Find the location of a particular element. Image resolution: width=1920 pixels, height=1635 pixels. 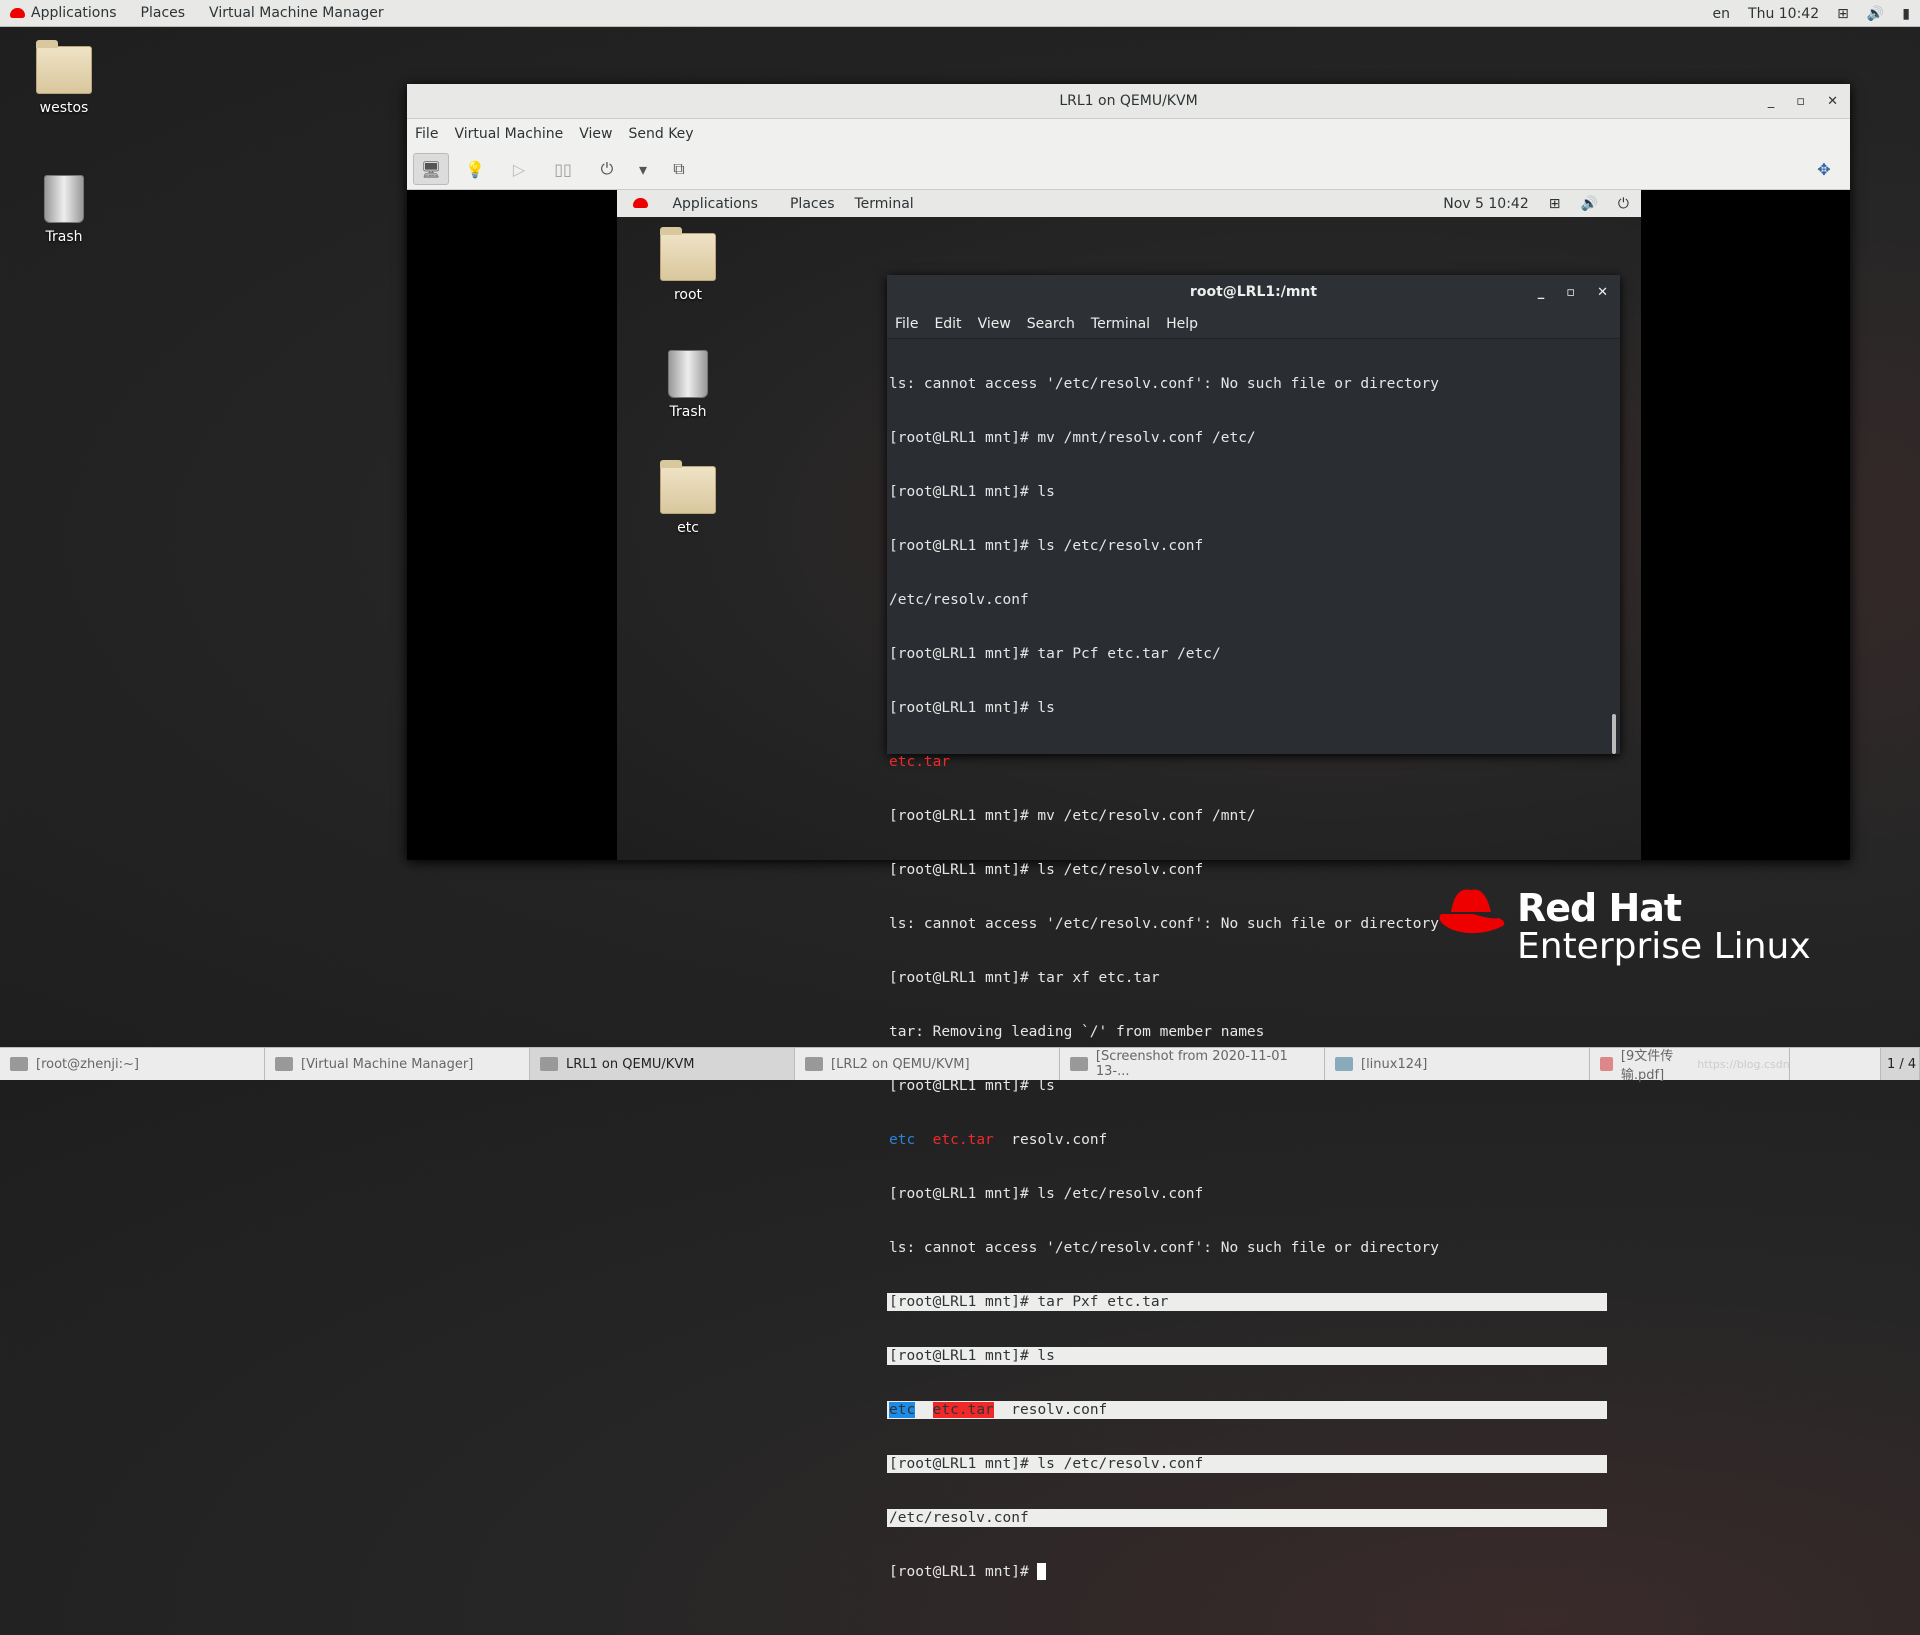

terminal-line-selected: [root@LRL1 mnt]# ls /etc/resolv.conf is located at coordinates (1247, 1464).